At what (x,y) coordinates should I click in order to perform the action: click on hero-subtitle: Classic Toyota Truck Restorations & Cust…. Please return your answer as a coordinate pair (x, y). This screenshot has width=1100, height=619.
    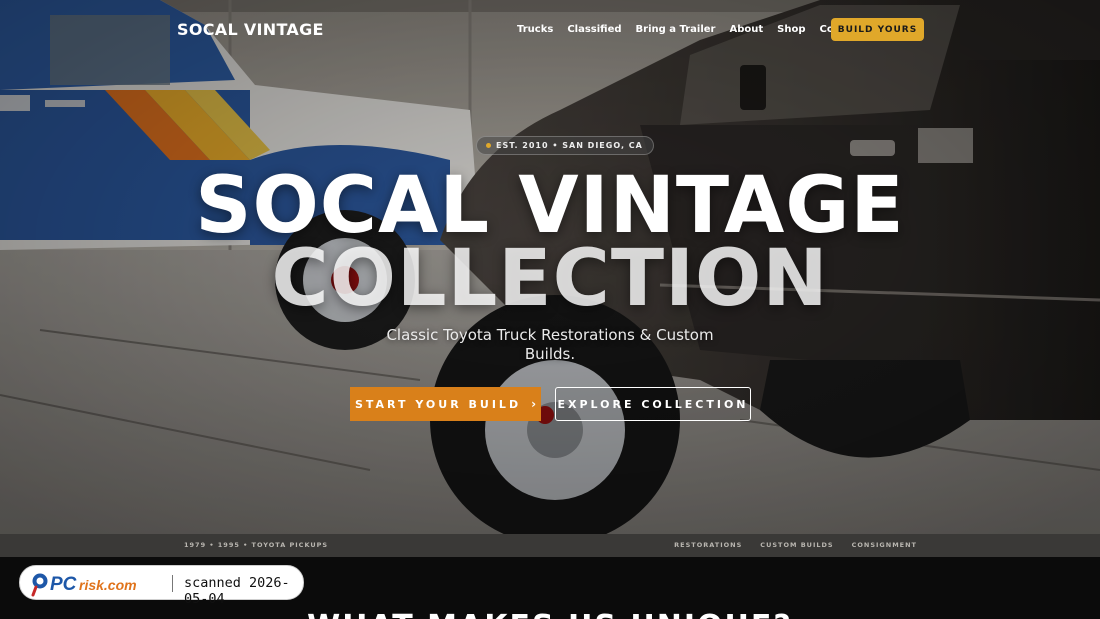
    Looking at the image, I should click on (550, 344).